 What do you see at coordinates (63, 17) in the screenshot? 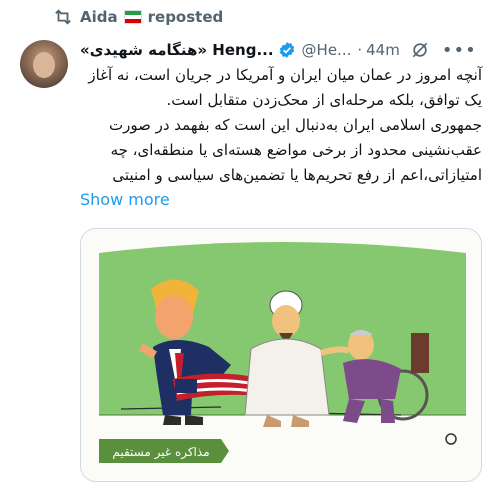
I see `repost-icon` at bounding box center [63, 17].